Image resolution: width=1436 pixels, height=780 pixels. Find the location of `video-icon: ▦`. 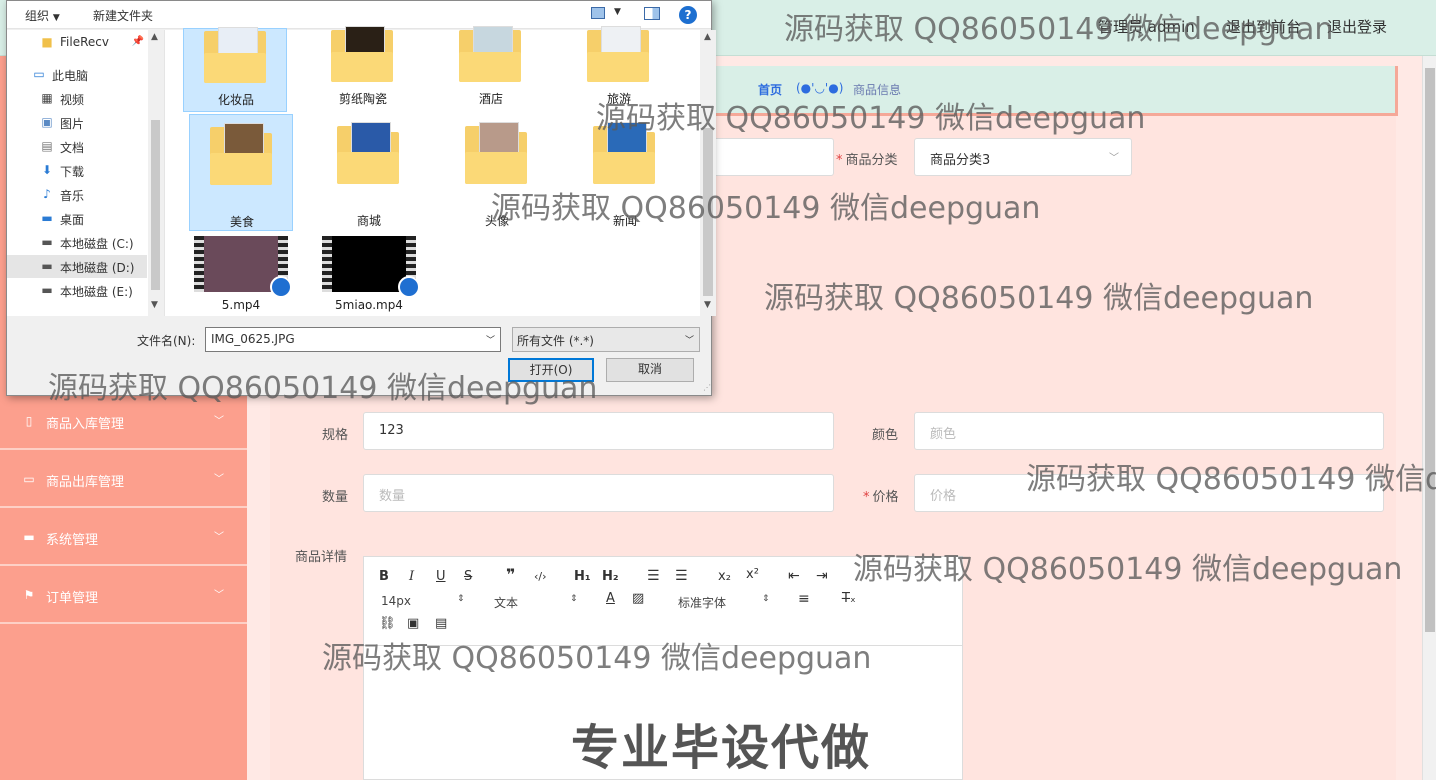

video-icon: ▦ is located at coordinates (47, 98).